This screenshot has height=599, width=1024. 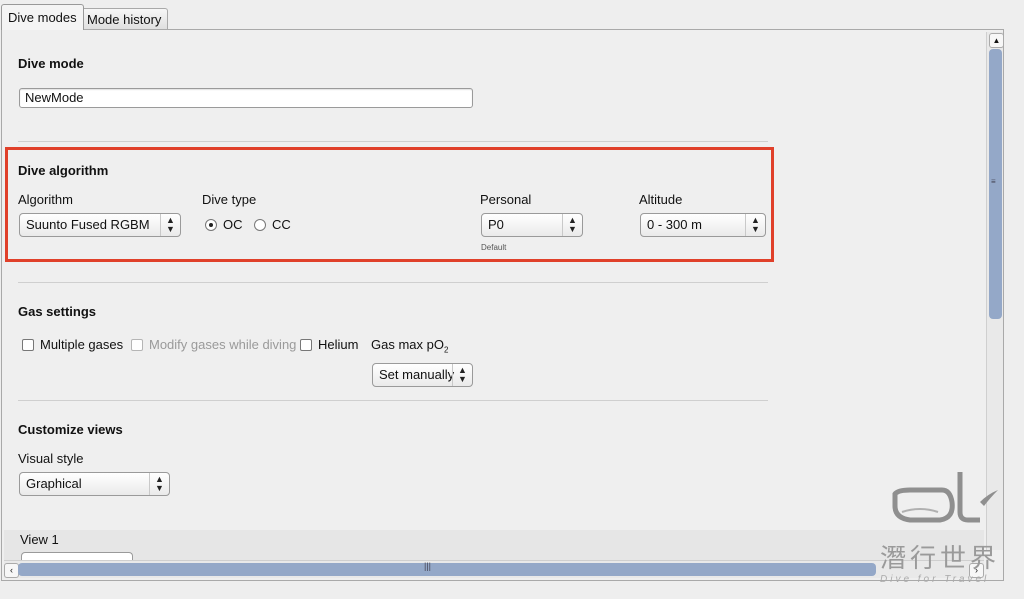 What do you see at coordinates (993, 181) in the screenshot?
I see `grip-icon: ≡` at bounding box center [993, 181].